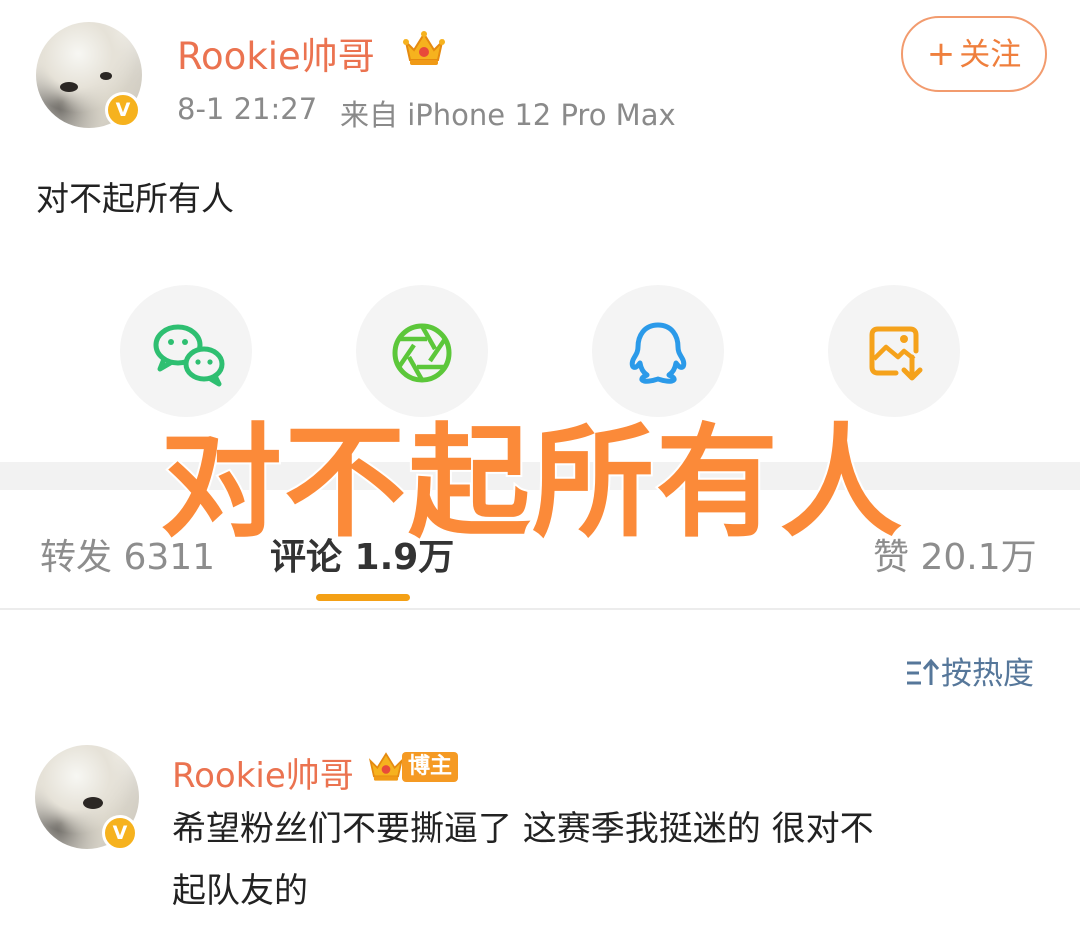 This screenshot has height=933, width=1080. What do you see at coordinates (990, 55) in the screenshot?
I see `follow-label: 关注` at bounding box center [990, 55].